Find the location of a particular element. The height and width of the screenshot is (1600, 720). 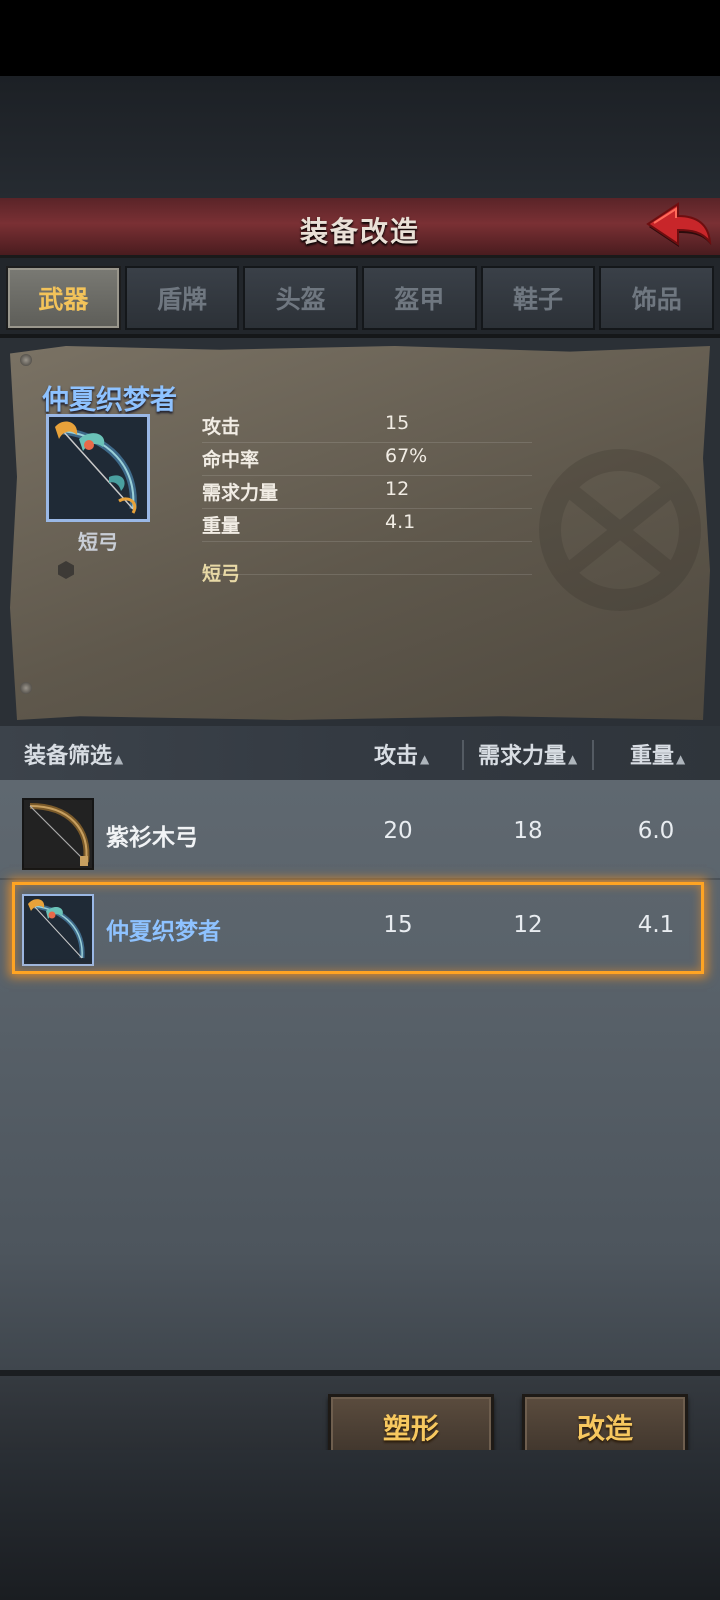

tab-helmet: 头盔 is located at coordinates (301, 298).